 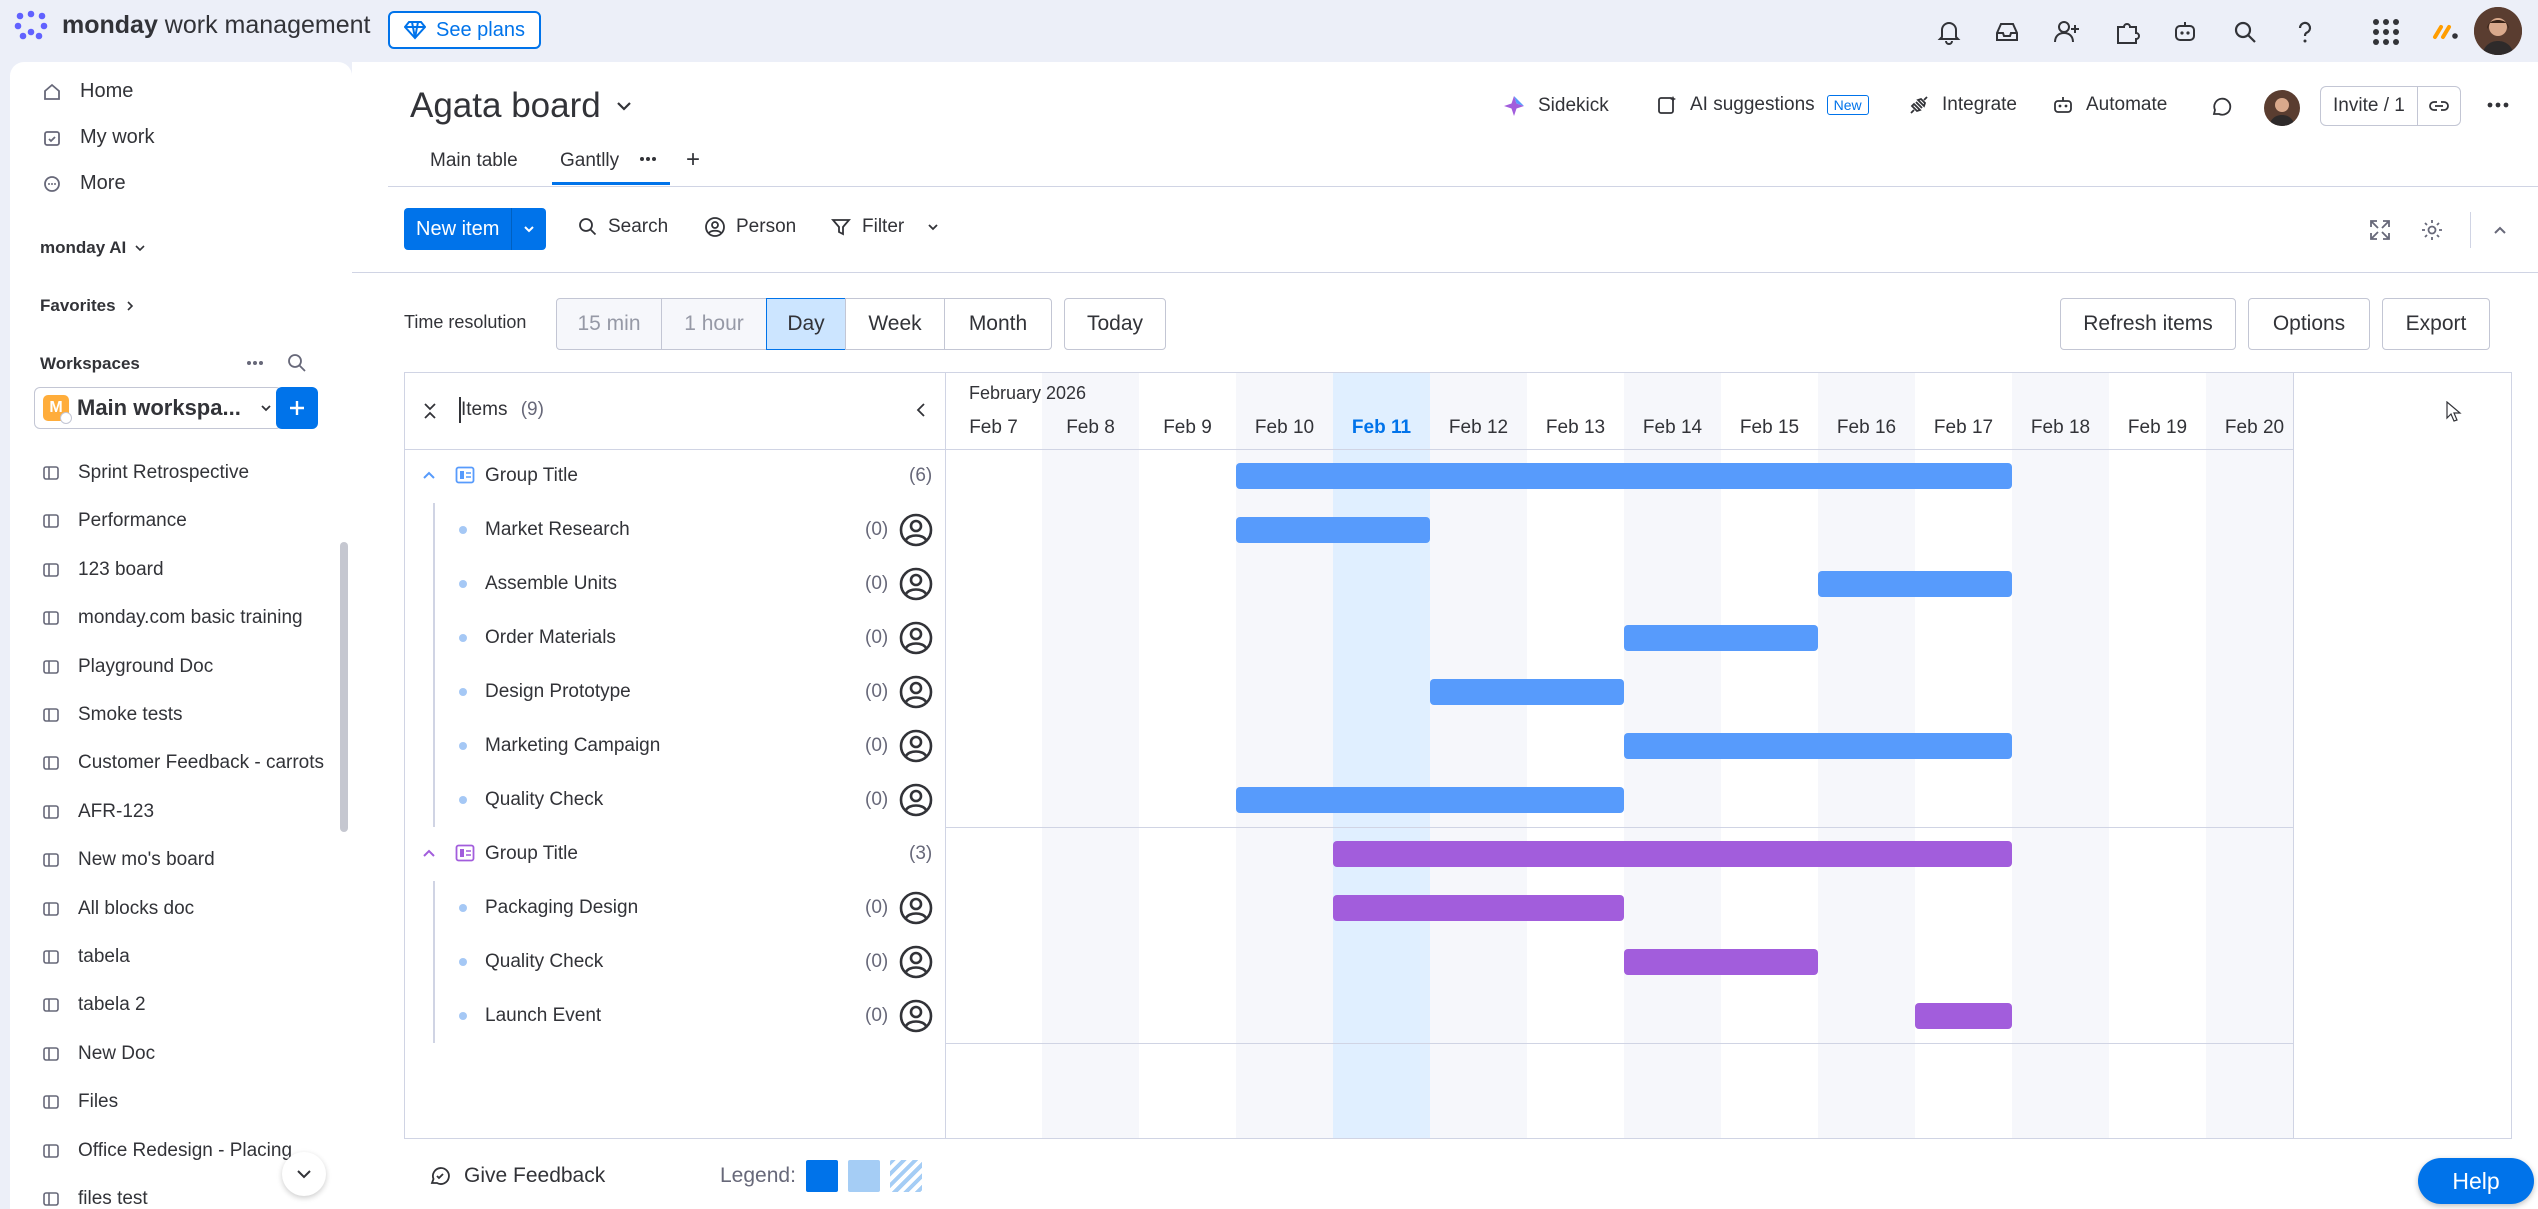 I want to click on board-menu-icon, so click(x=2498, y=105).